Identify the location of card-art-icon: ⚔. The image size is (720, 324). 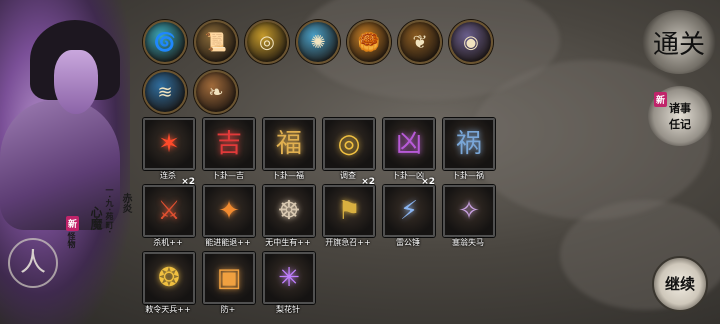
(169, 211).